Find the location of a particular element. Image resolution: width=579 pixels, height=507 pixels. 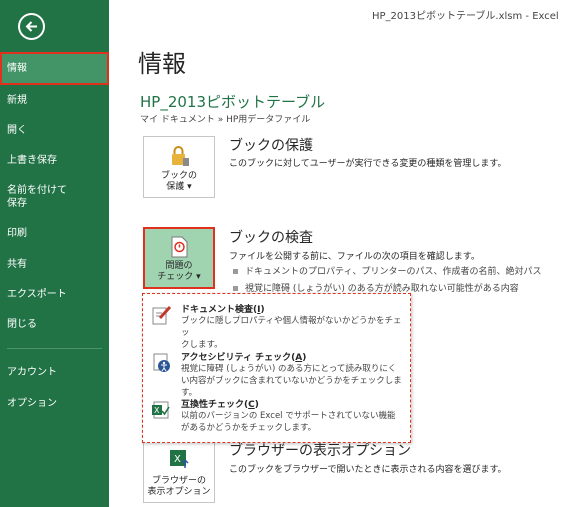

inspect-title: ブックの検査 is located at coordinates (271, 238).